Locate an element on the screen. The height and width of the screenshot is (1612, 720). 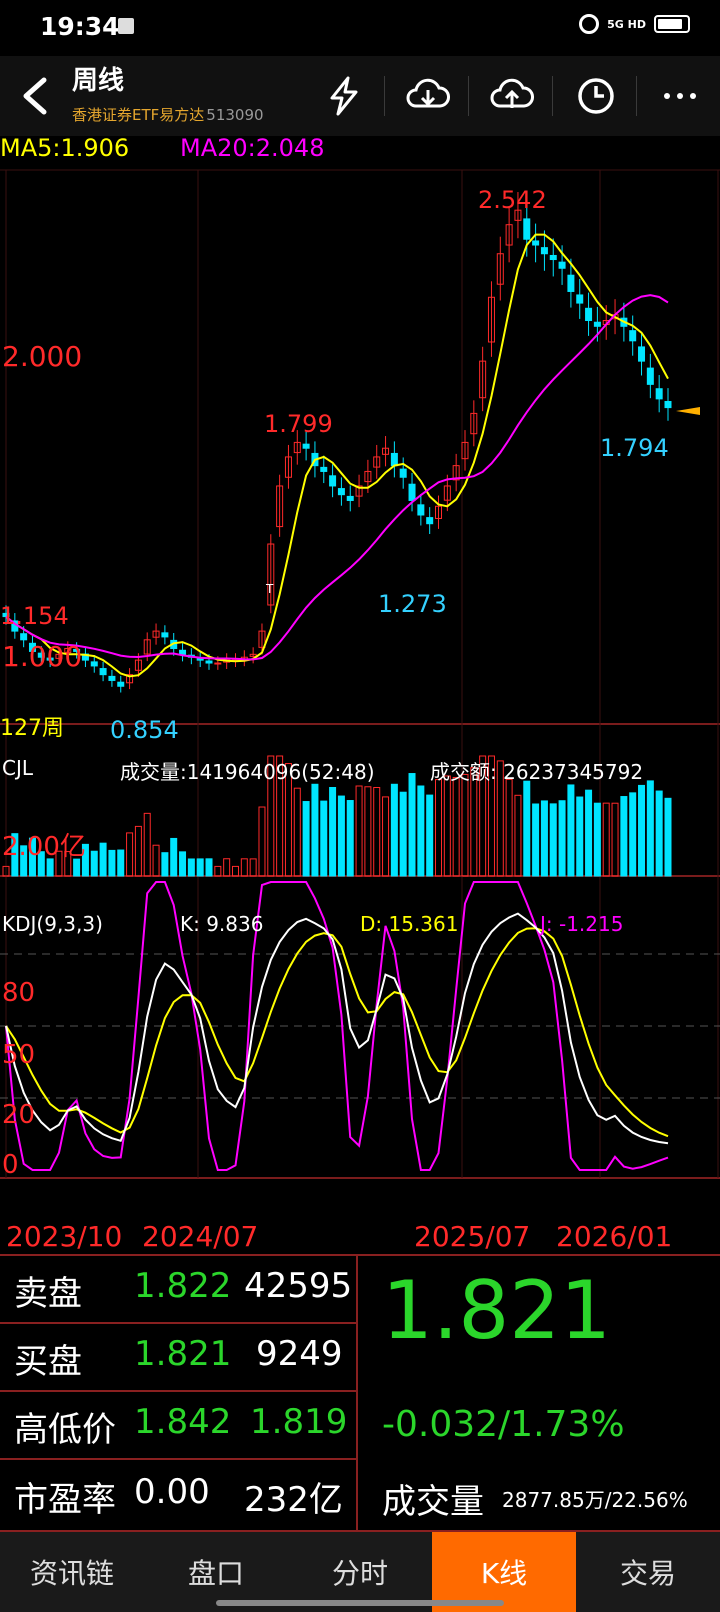
sell-label: 卖盘 is located at coordinates (48, 1294).